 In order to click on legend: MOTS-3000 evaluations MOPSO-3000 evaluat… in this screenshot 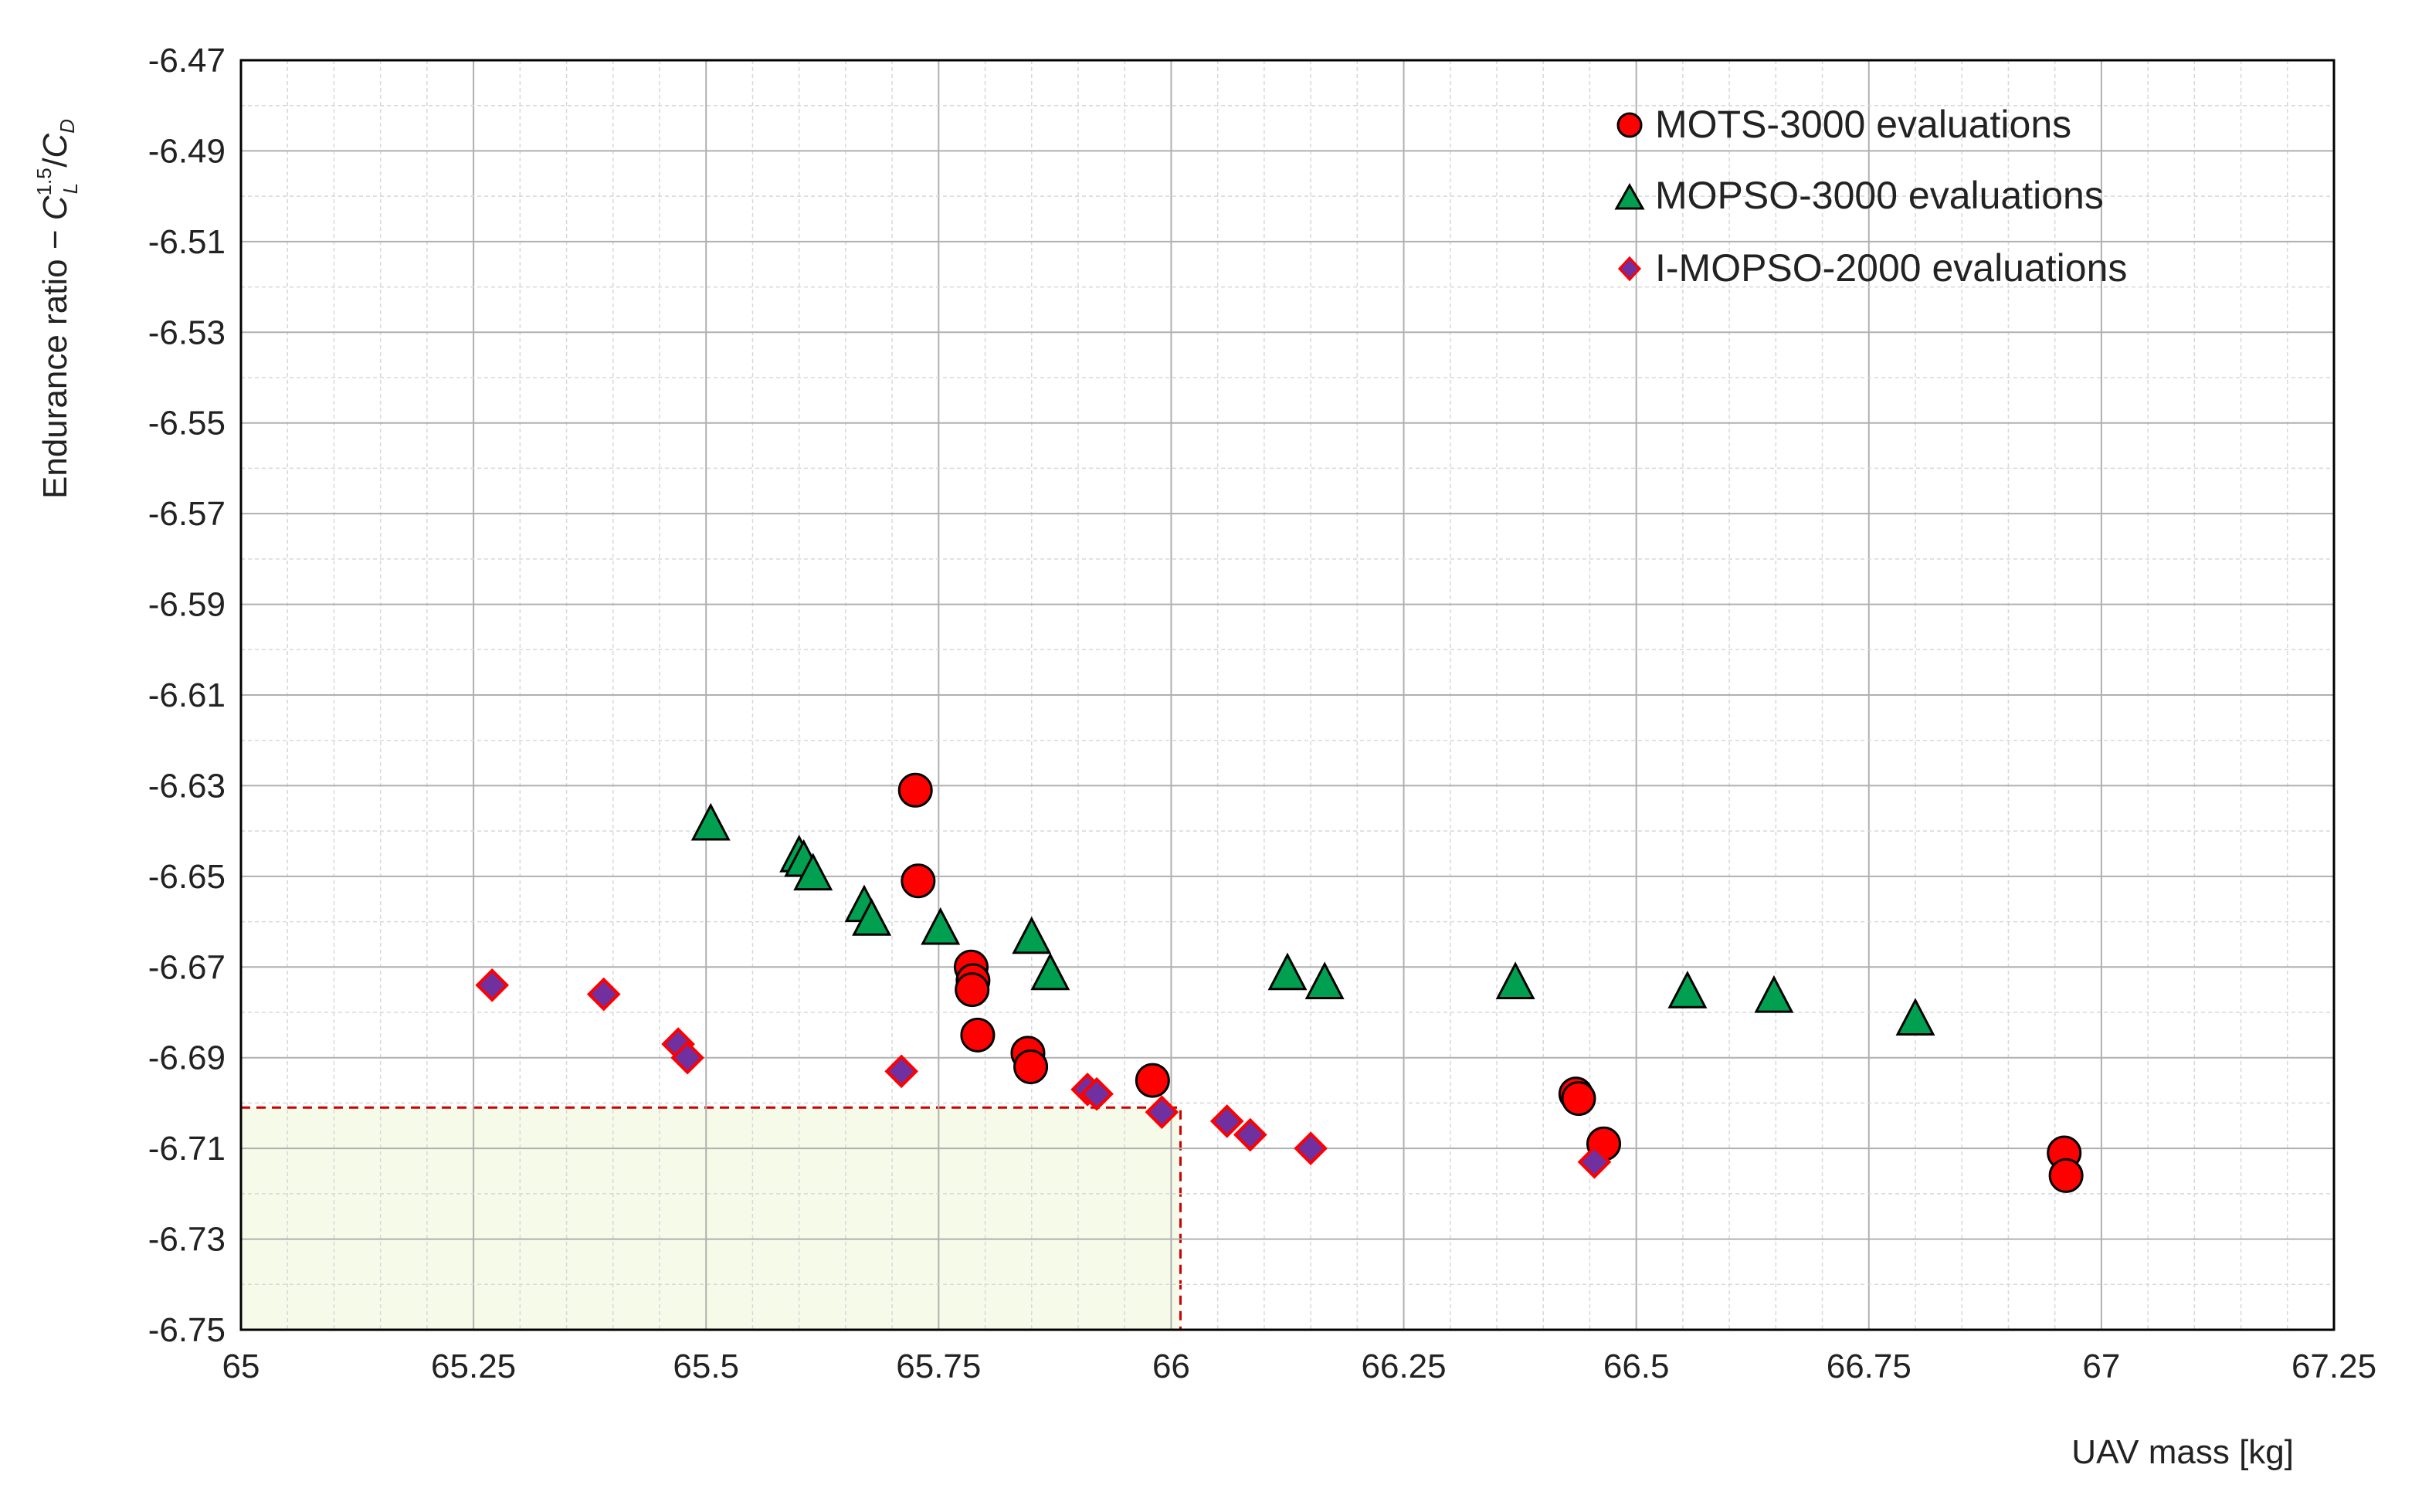, I will do `click(1870, 196)`.